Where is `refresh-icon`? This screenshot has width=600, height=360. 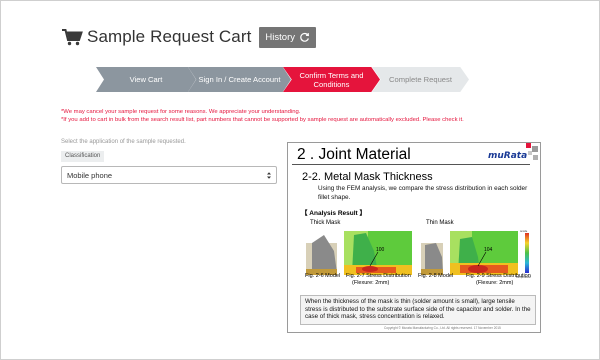
refresh-icon is located at coordinates (304, 37).